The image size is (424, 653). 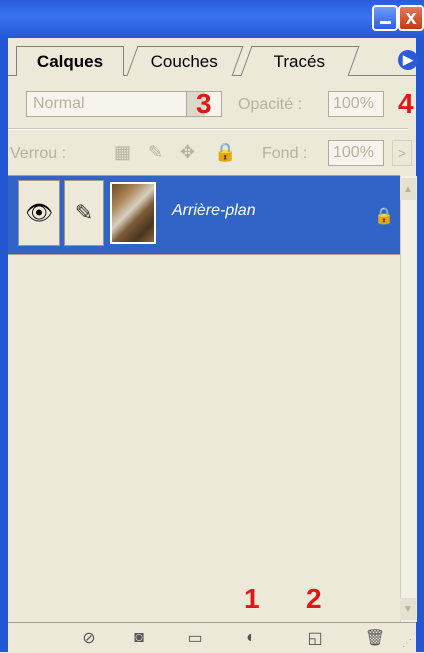 I want to click on layer-thumbnail, so click(x=133, y=213).